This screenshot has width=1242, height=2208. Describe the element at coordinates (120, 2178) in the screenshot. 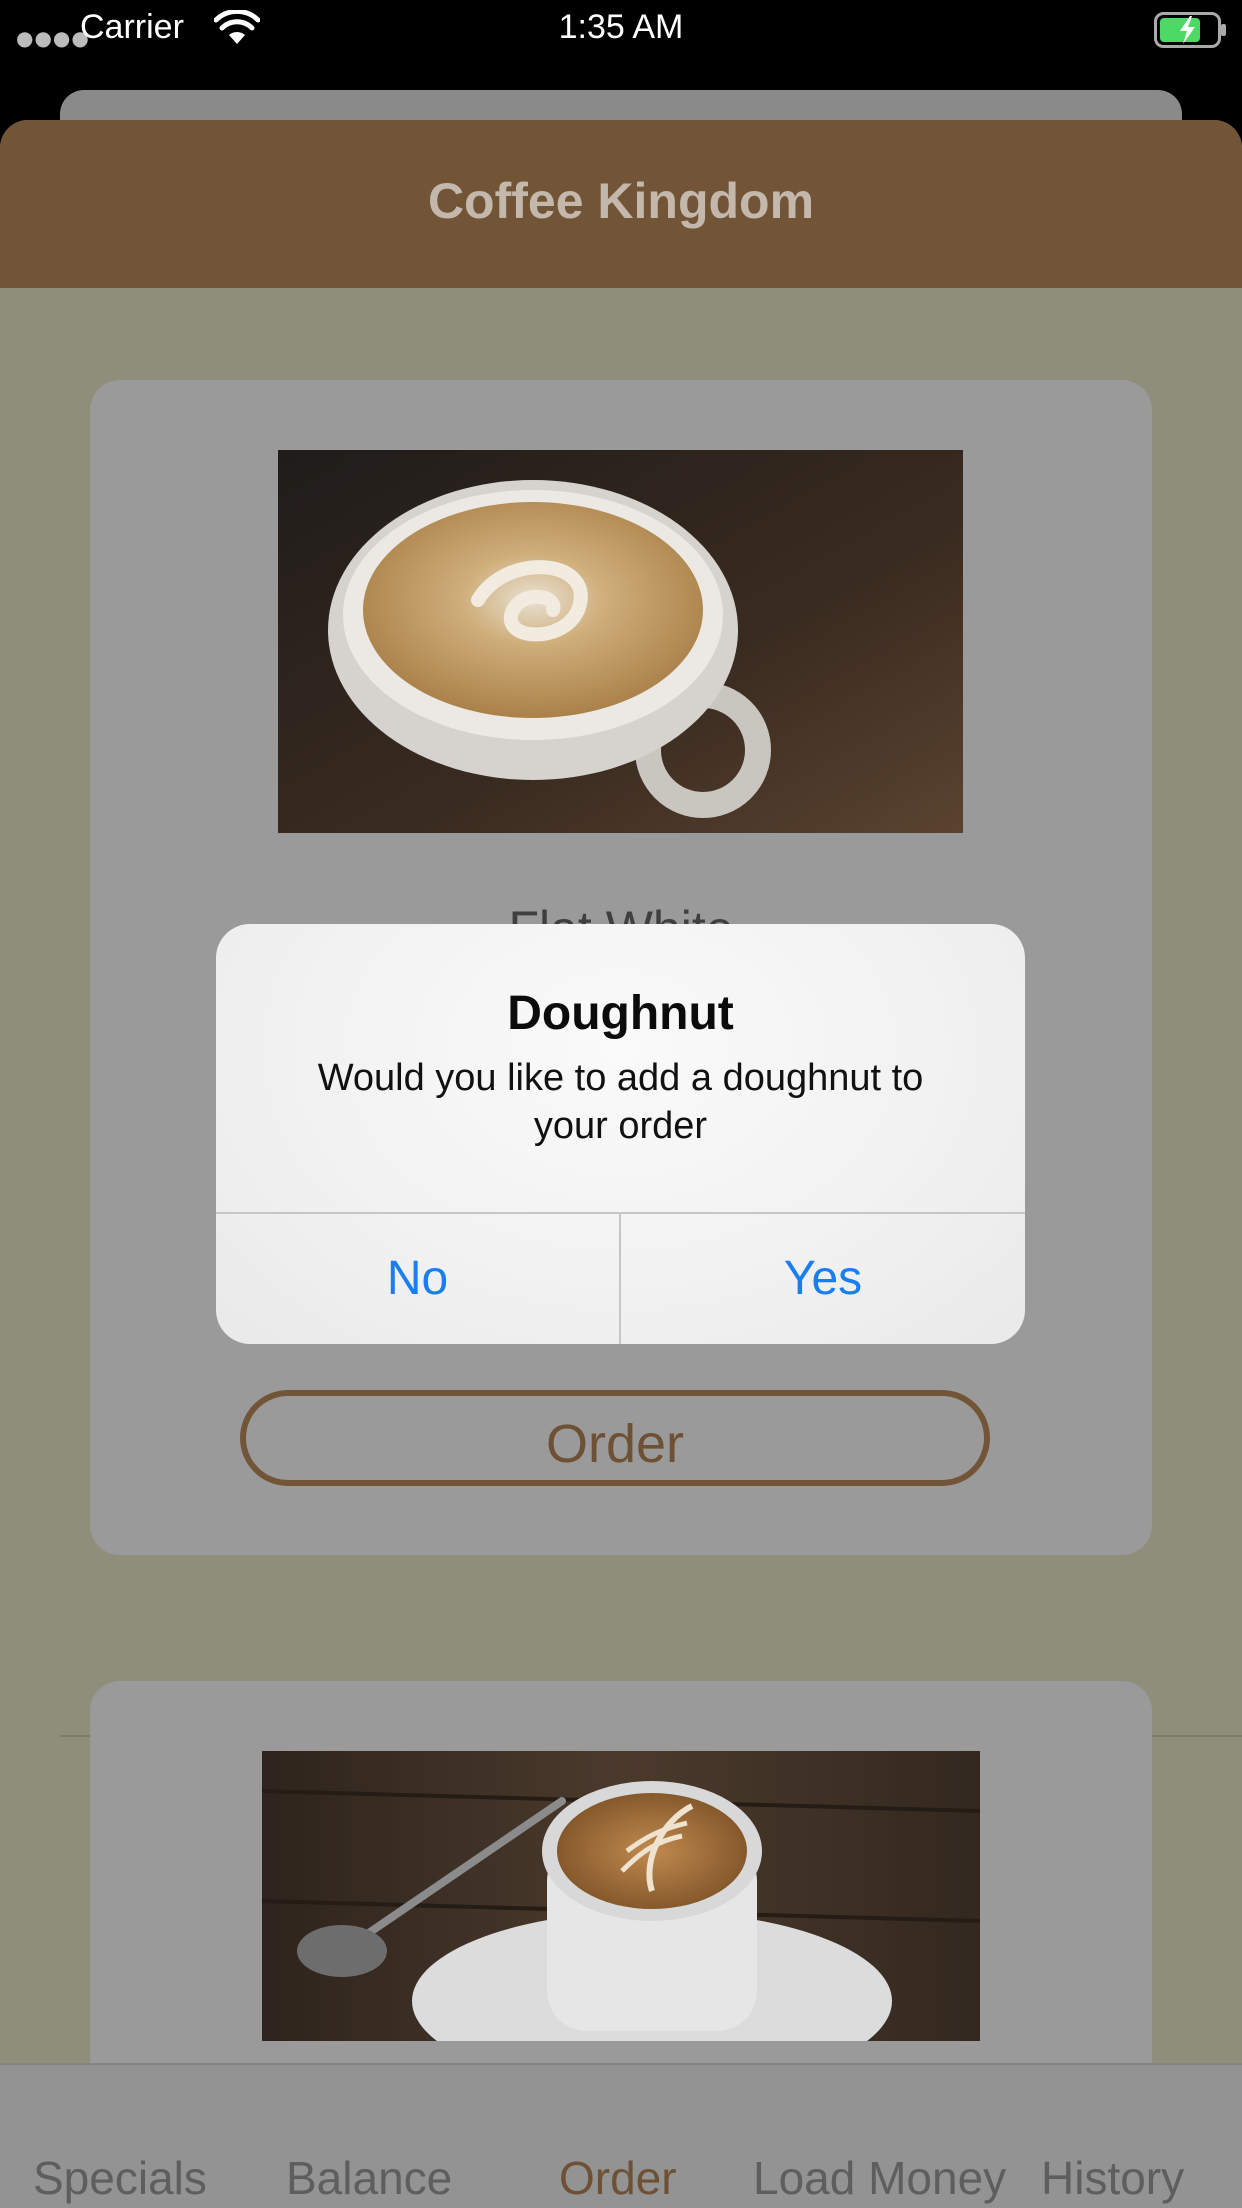

I see `tab-specials: Specials` at that location.